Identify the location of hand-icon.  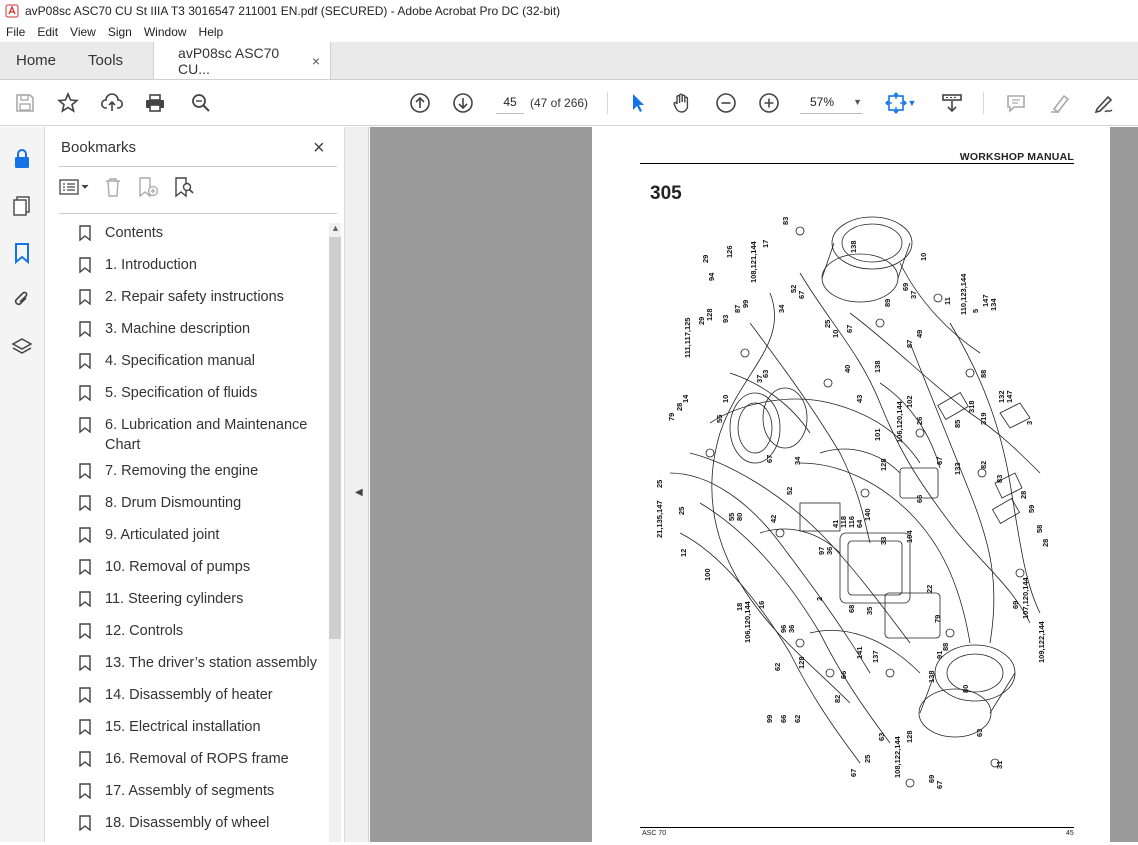
(682, 103).